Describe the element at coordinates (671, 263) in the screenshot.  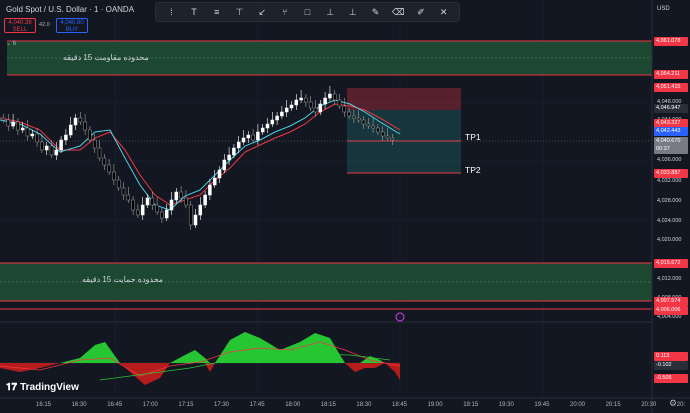
I see `price-tag: 4,015.672` at that location.